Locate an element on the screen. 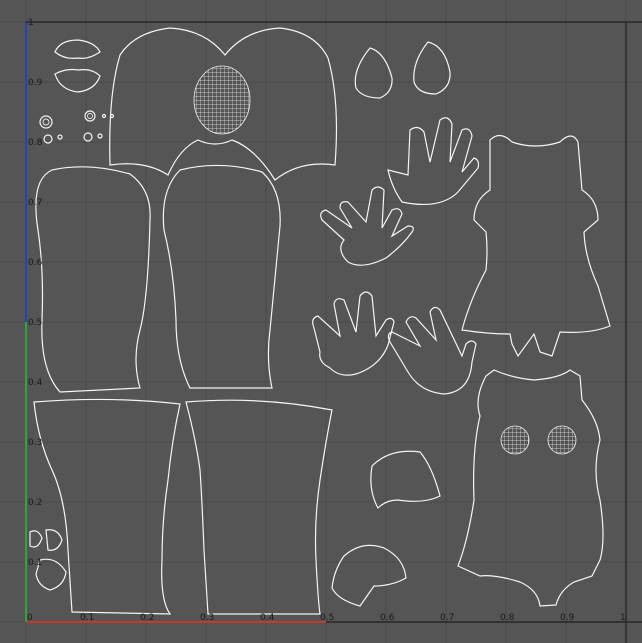  u-tick-label: 0.4 is located at coordinates (267, 618).